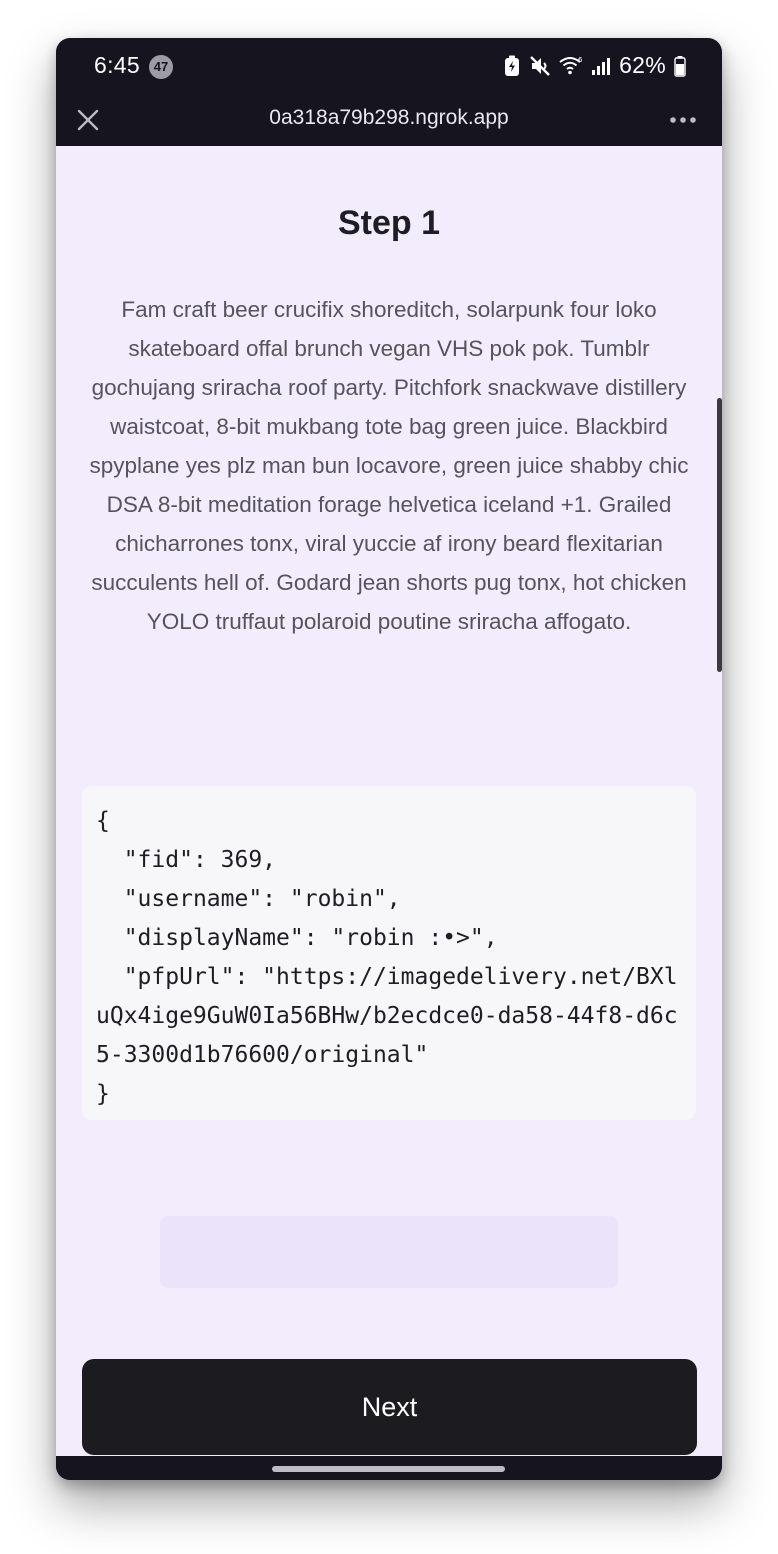 The width and height of the screenshot is (778, 1554). I want to click on status-time: 6:45, so click(117, 65).